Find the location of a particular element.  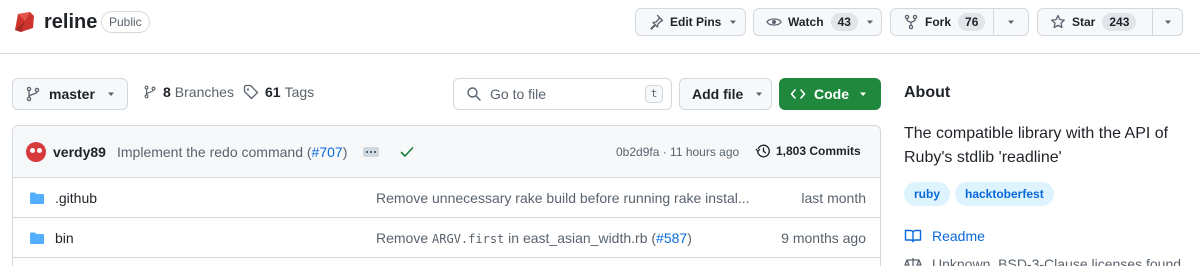

code-label: Code is located at coordinates (831, 94).